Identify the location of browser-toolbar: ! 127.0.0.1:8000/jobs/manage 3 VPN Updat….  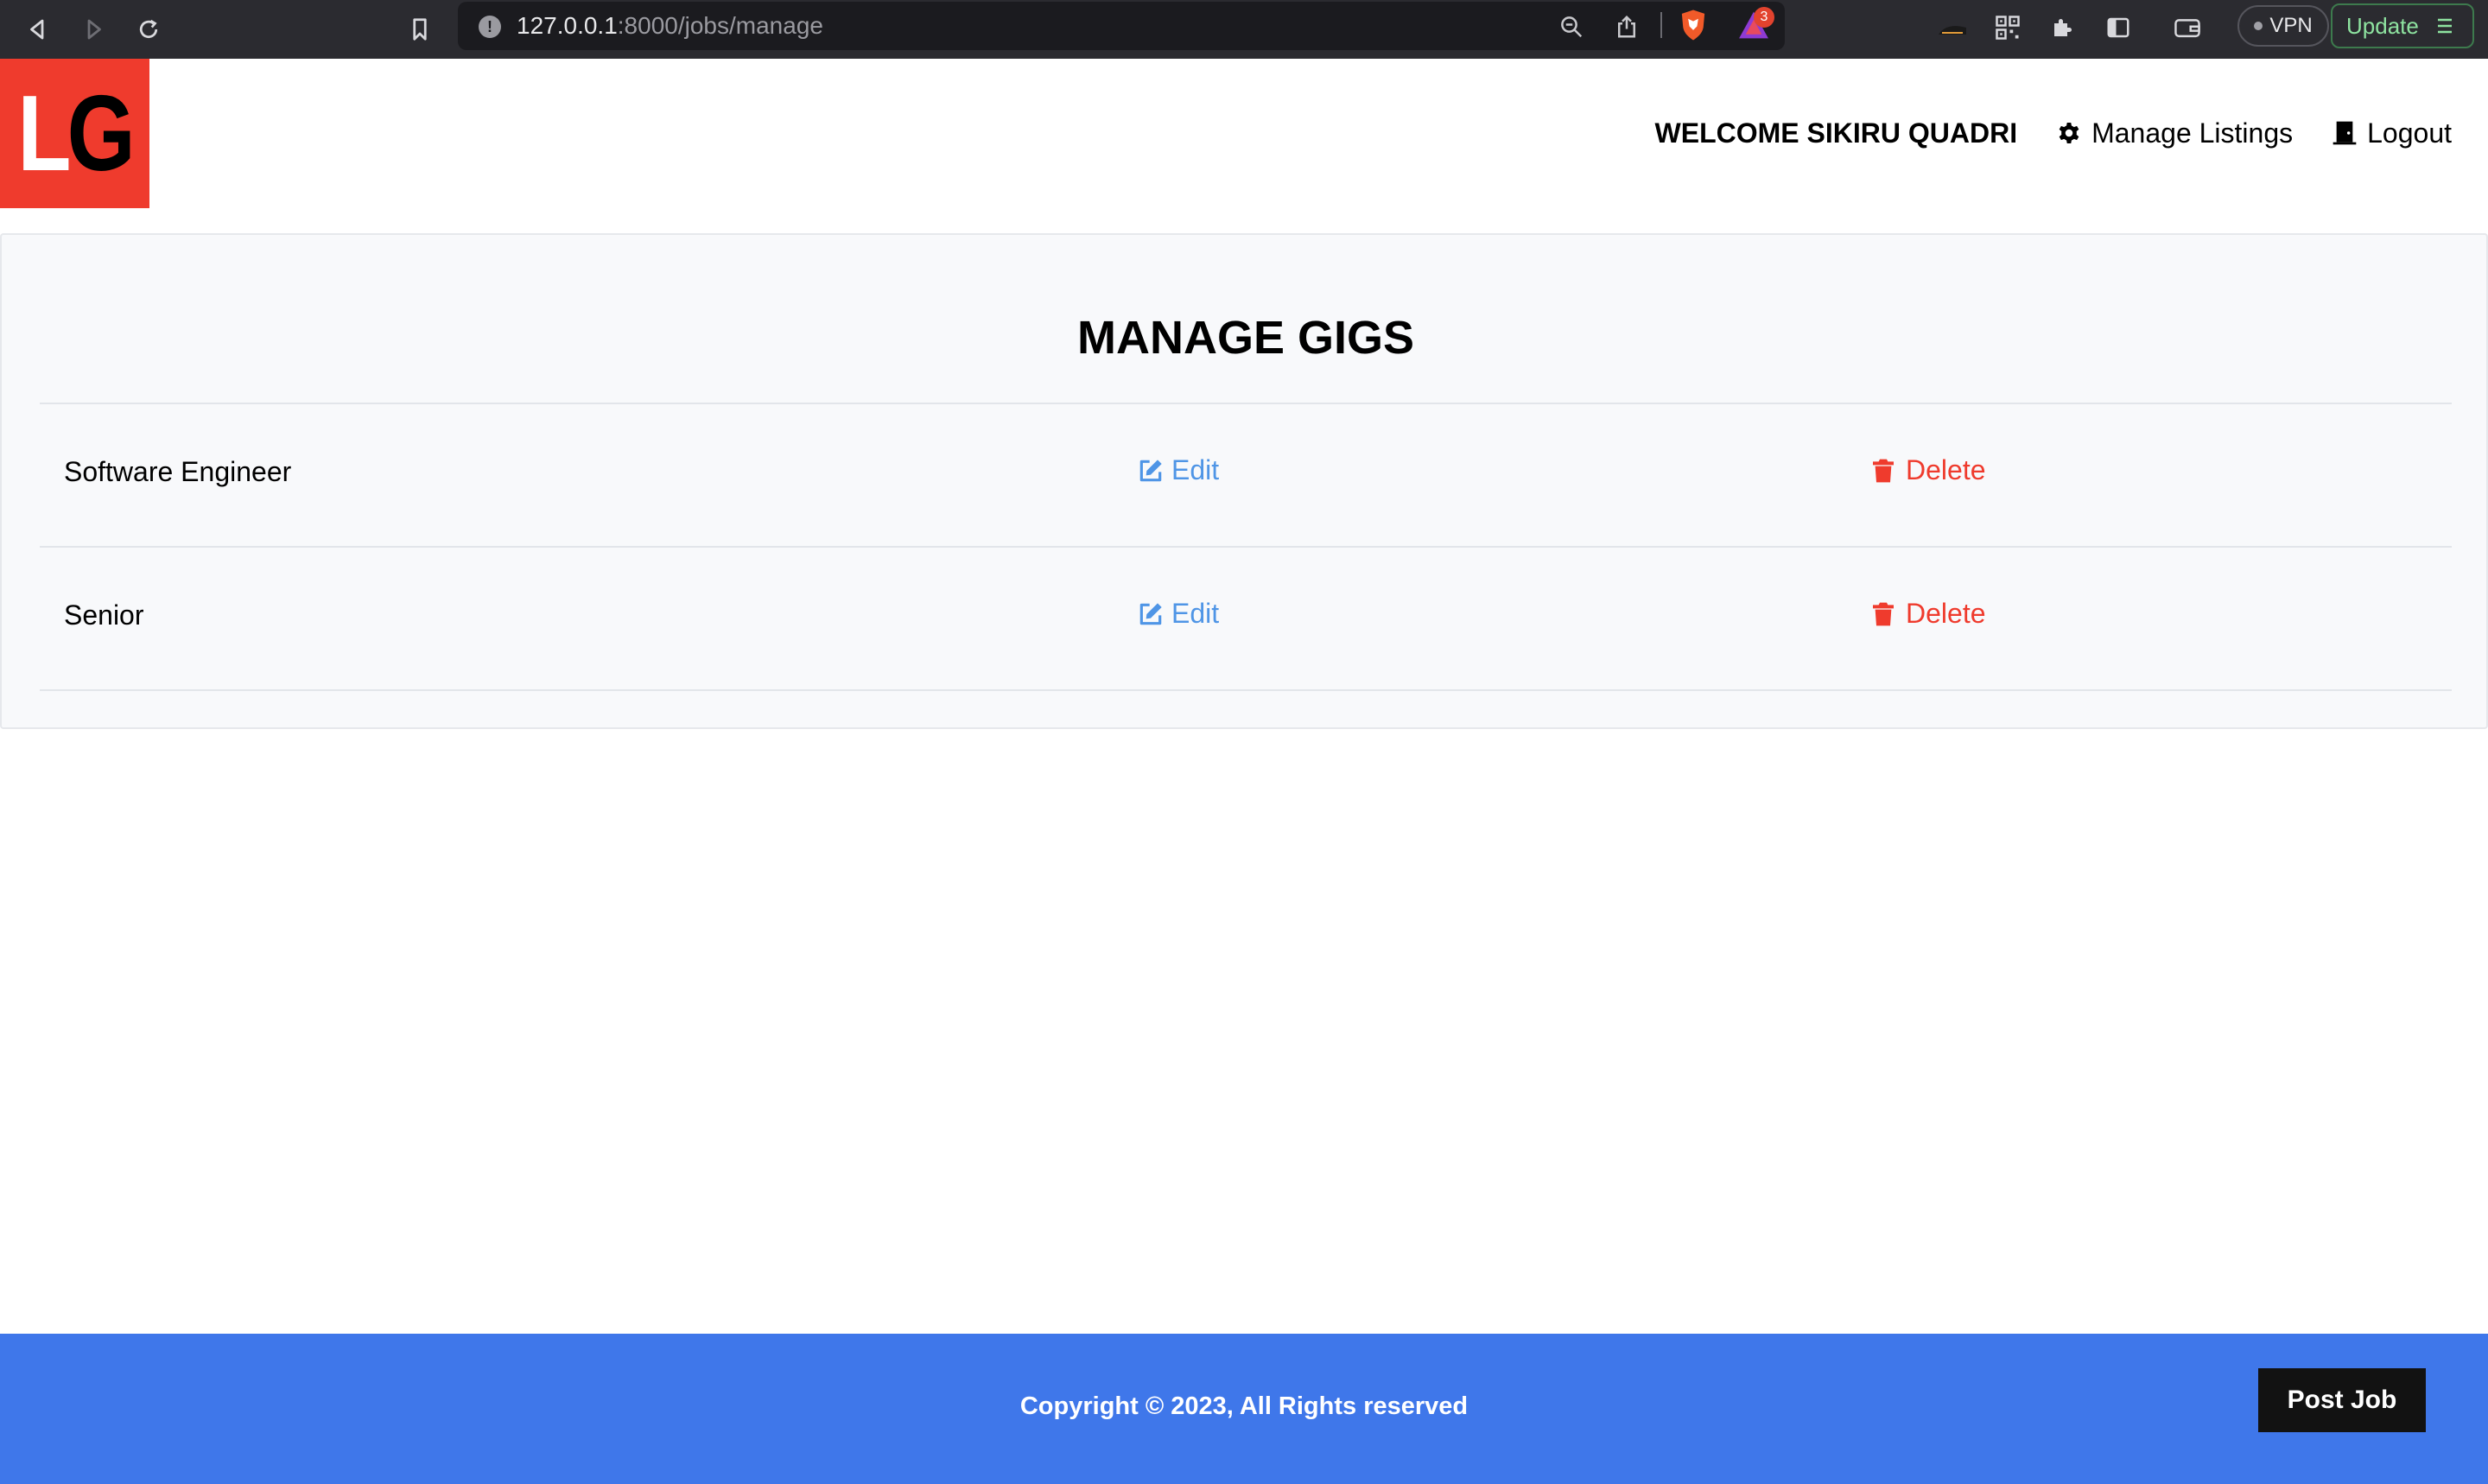
(1244, 29).